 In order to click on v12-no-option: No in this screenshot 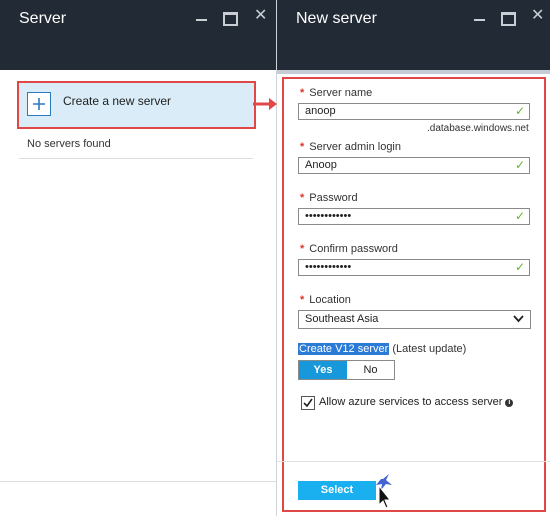, I will do `click(370, 370)`.